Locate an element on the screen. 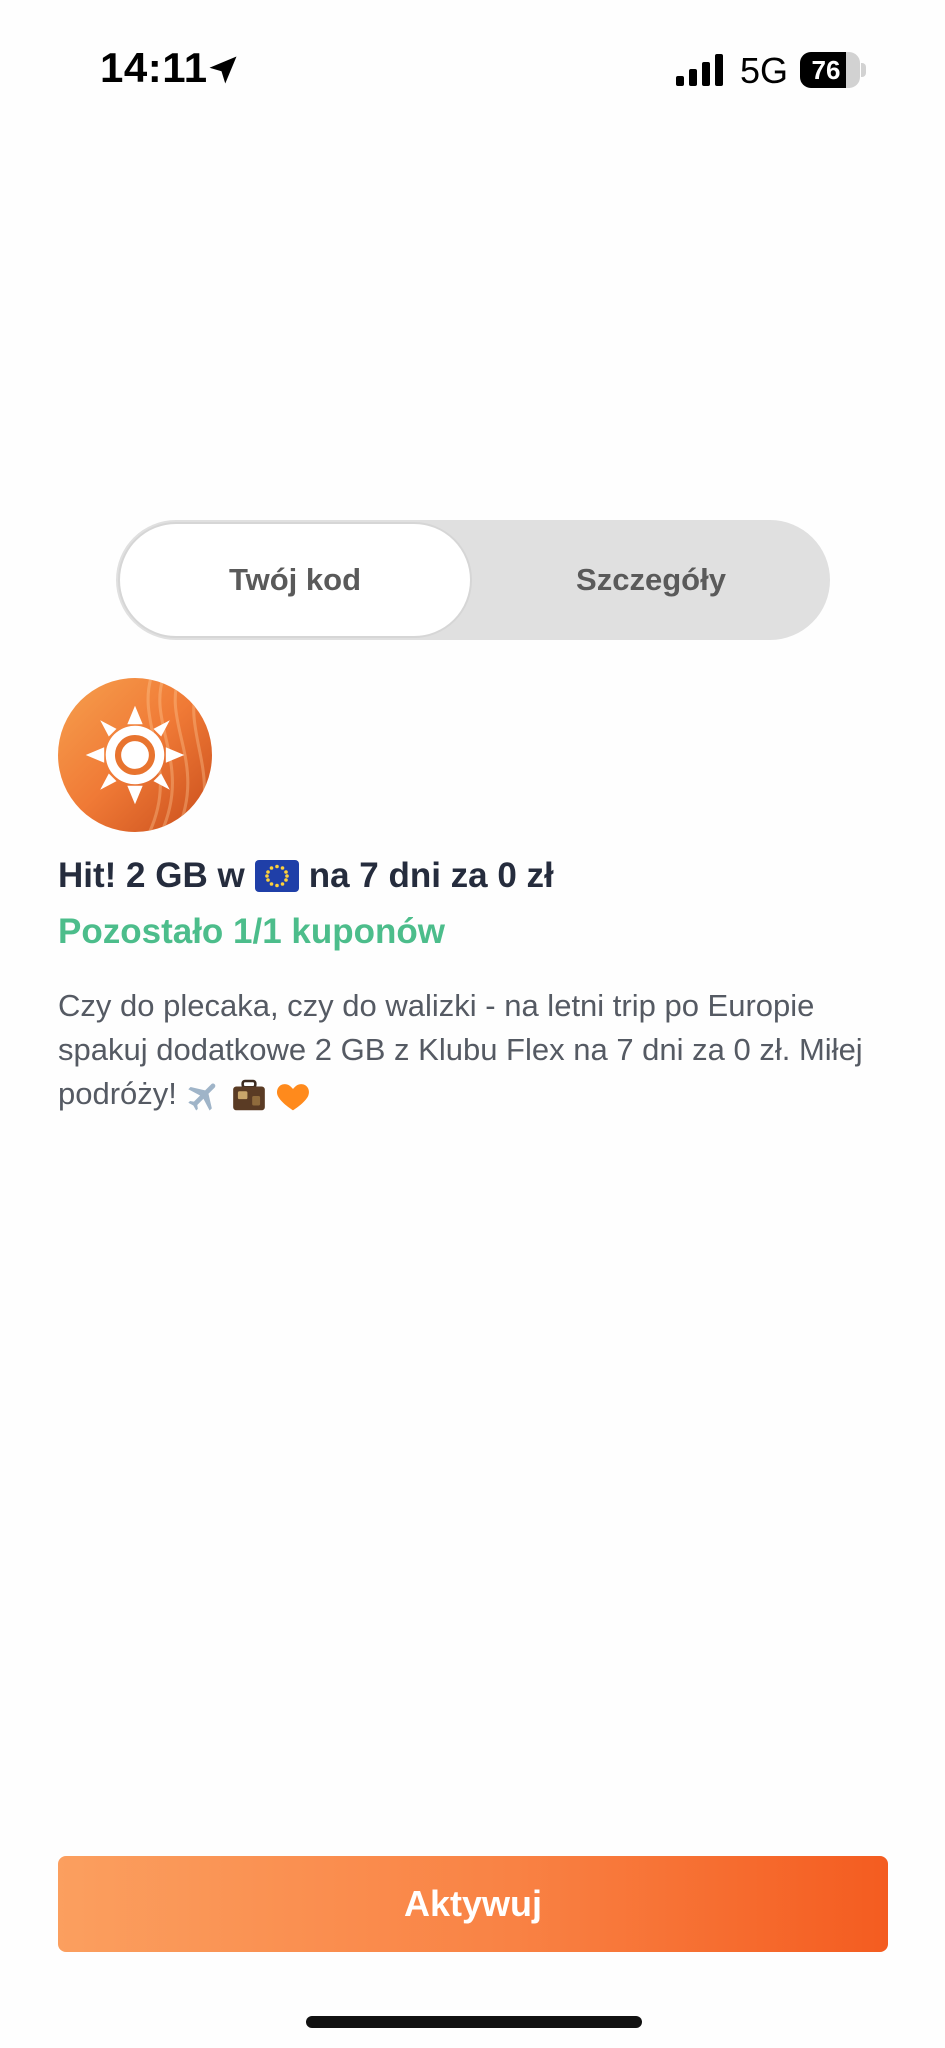 This screenshot has height=2048, width=945. offer-title-start: Hit! 2 GB w is located at coordinates (151, 875).